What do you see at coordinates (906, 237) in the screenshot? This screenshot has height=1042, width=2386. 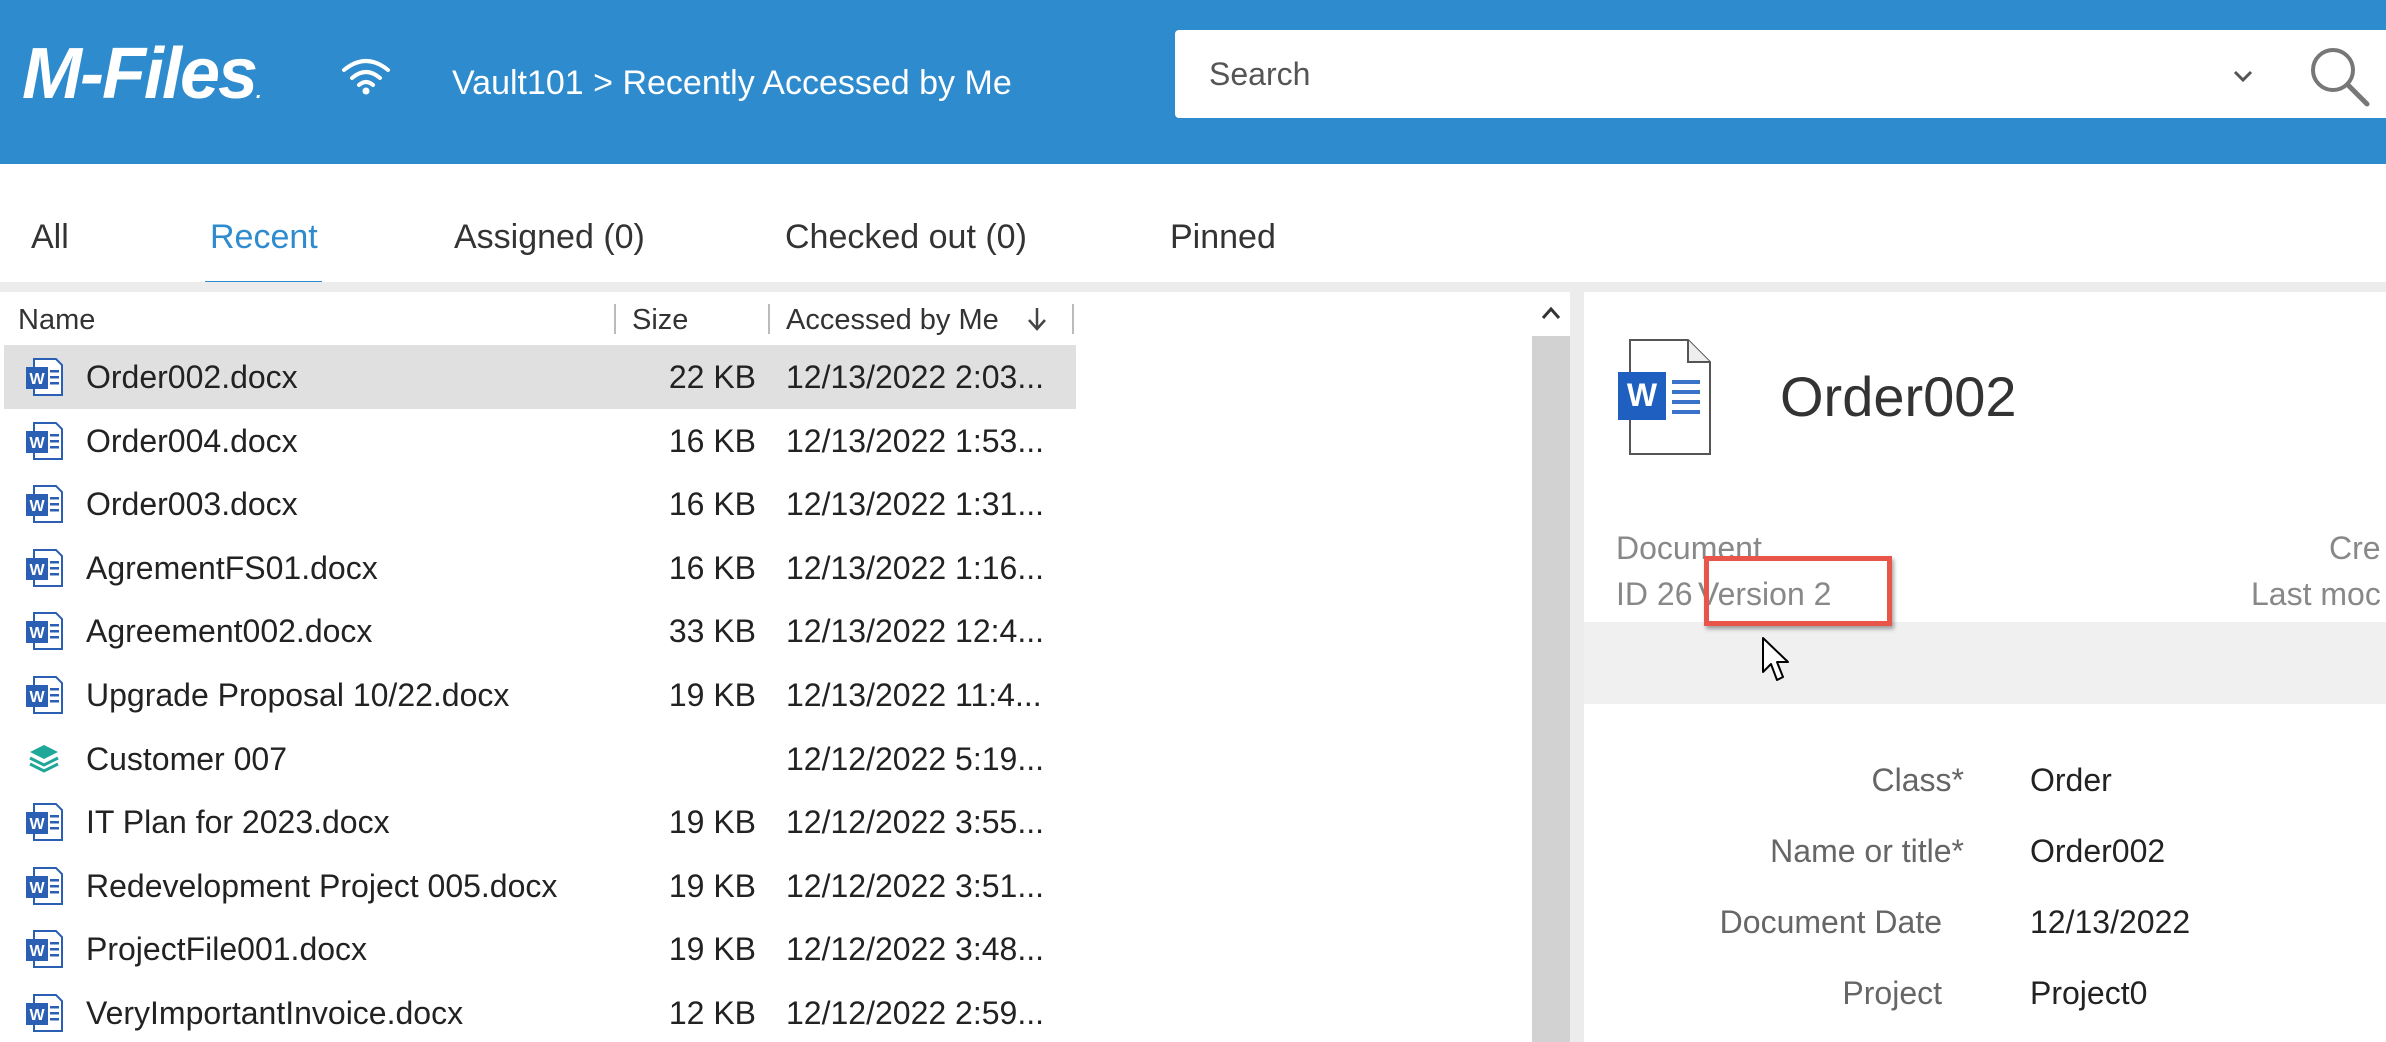 I see `tab-checked-out: Checked out (0)` at bounding box center [906, 237].